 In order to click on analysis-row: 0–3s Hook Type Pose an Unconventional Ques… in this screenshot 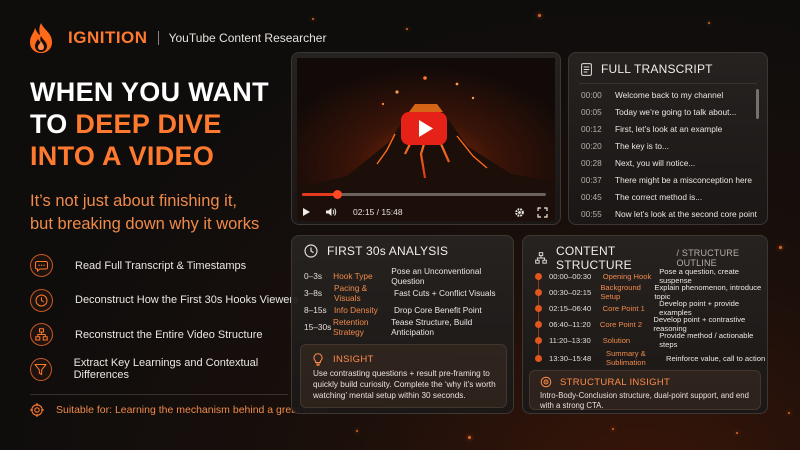, I will do `click(408, 276)`.